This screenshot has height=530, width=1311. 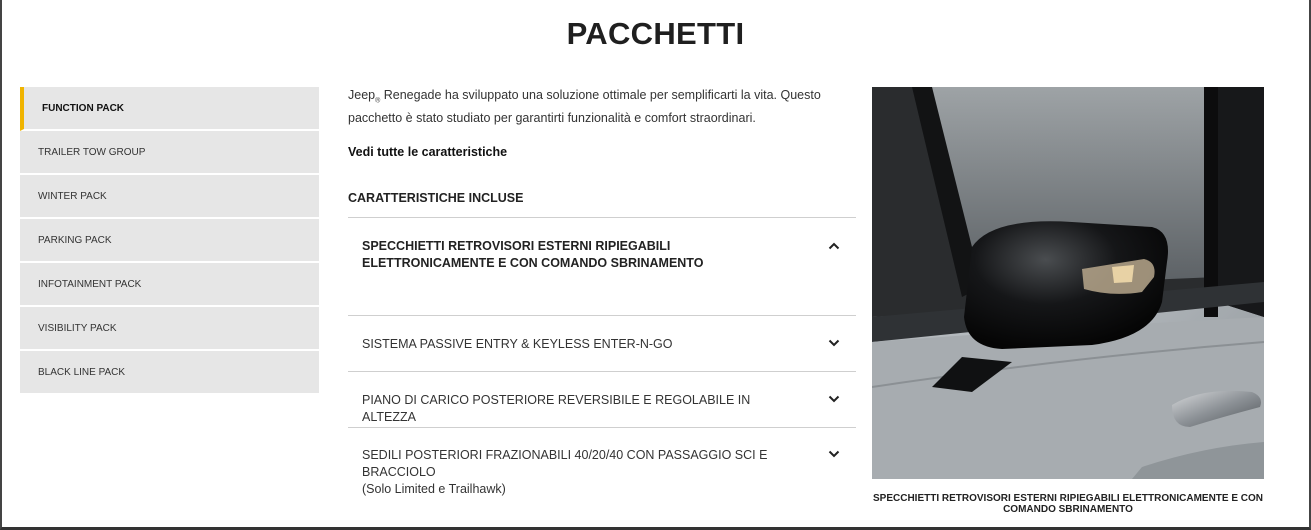 What do you see at coordinates (169, 285) in the screenshot?
I see `sidebar-item-infotainment-pack: INFOTAINMENT PACK` at bounding box center [169, 285].